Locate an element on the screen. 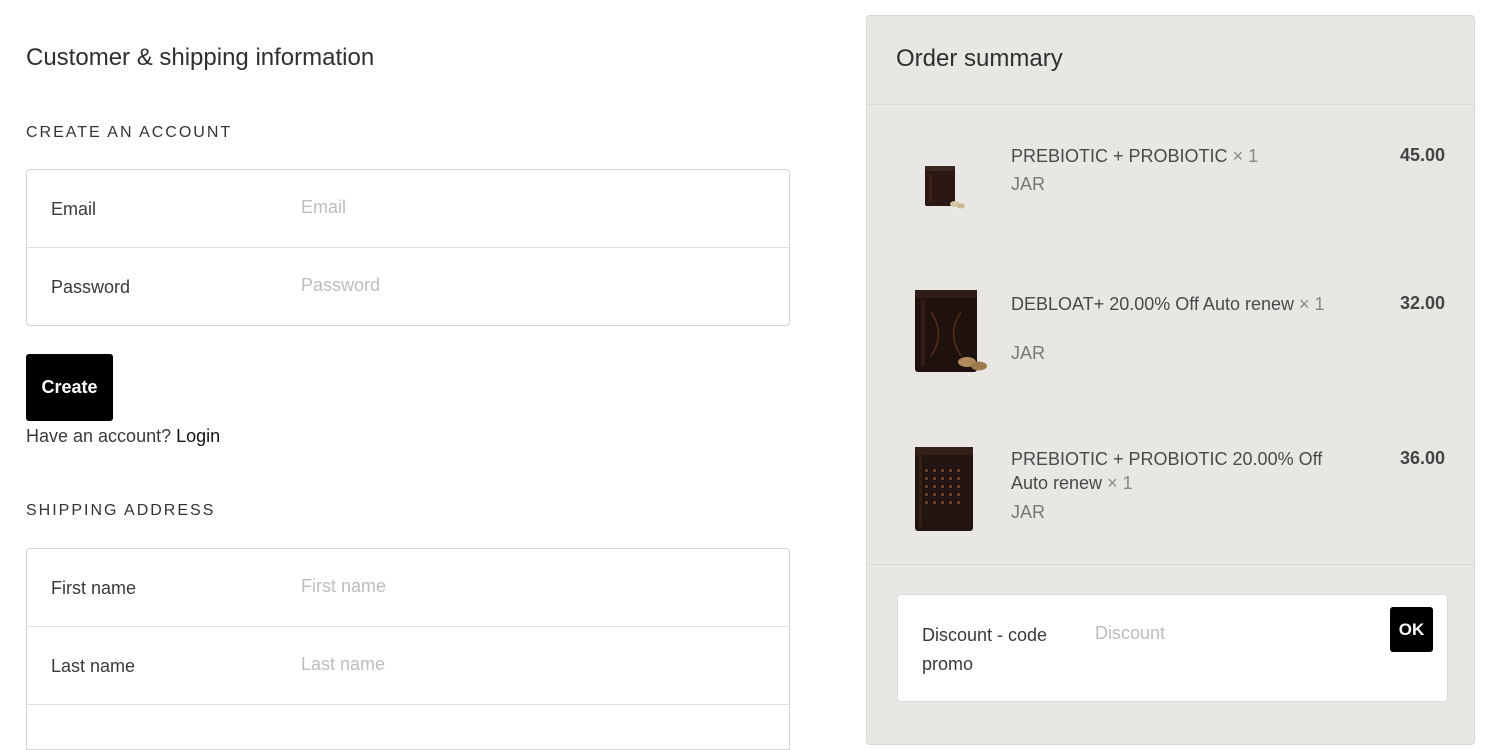 The height and width of the screenshot is (750, 1500). first-name-field is located at coordinates (536, 586).